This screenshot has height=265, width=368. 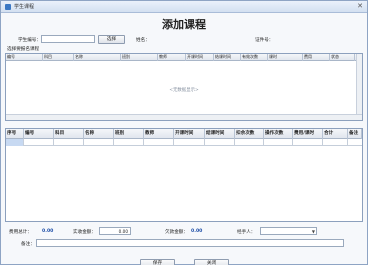 What do you see at coordinates (143, 40) in the screenshot?
I see `student-name-label: 姓名：` at bounding box center [143, 40].